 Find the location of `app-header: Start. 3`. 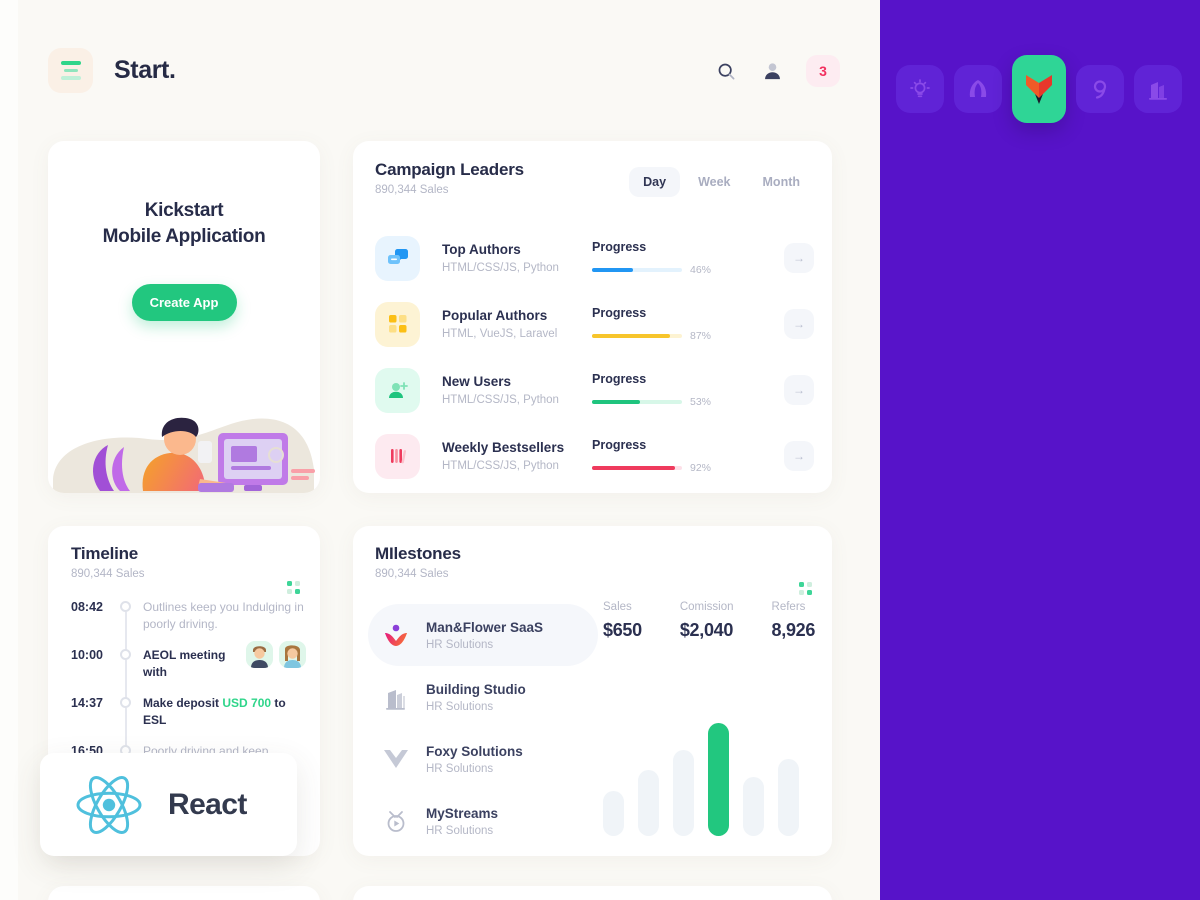

app-header: Start. 3 is located at coordinates (440, 69).